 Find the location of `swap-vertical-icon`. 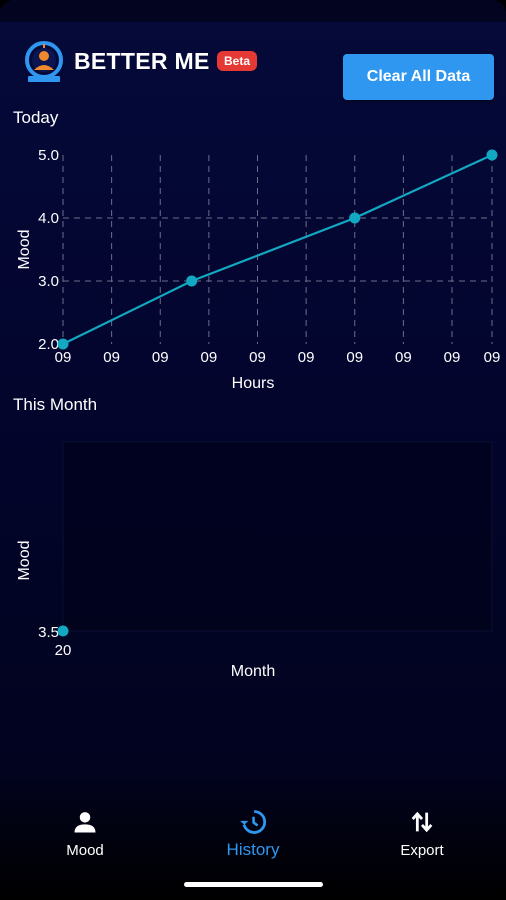

swap-vertical-icon is located at coordinates (422, 822).